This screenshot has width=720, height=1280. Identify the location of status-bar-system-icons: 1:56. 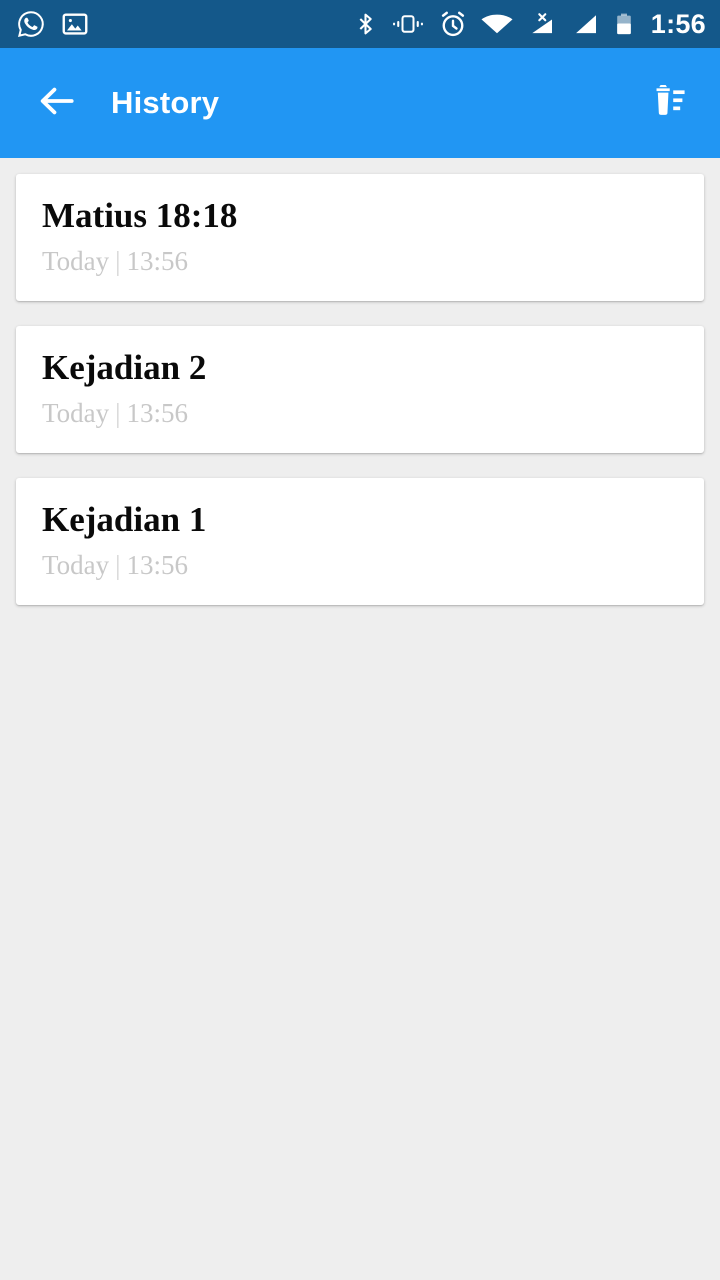
(529, 24).